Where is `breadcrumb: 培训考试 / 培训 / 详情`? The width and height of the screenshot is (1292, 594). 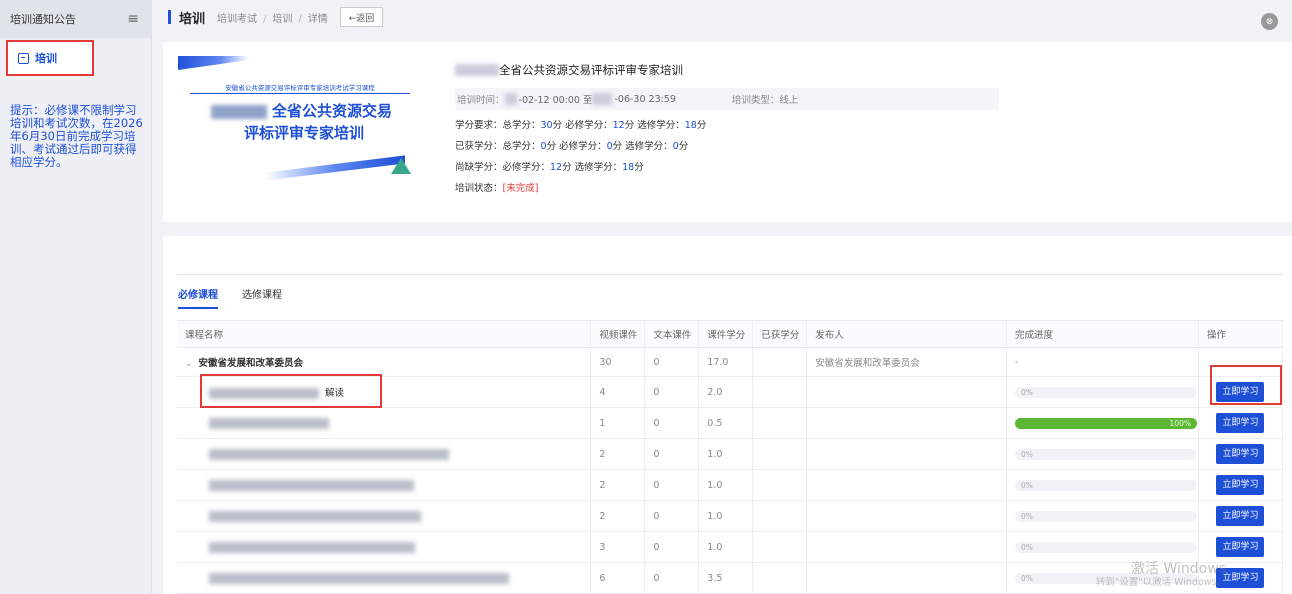 breadcrumb: 培训考试 / 培训 / 详情 is located at coordinates (272, 19).